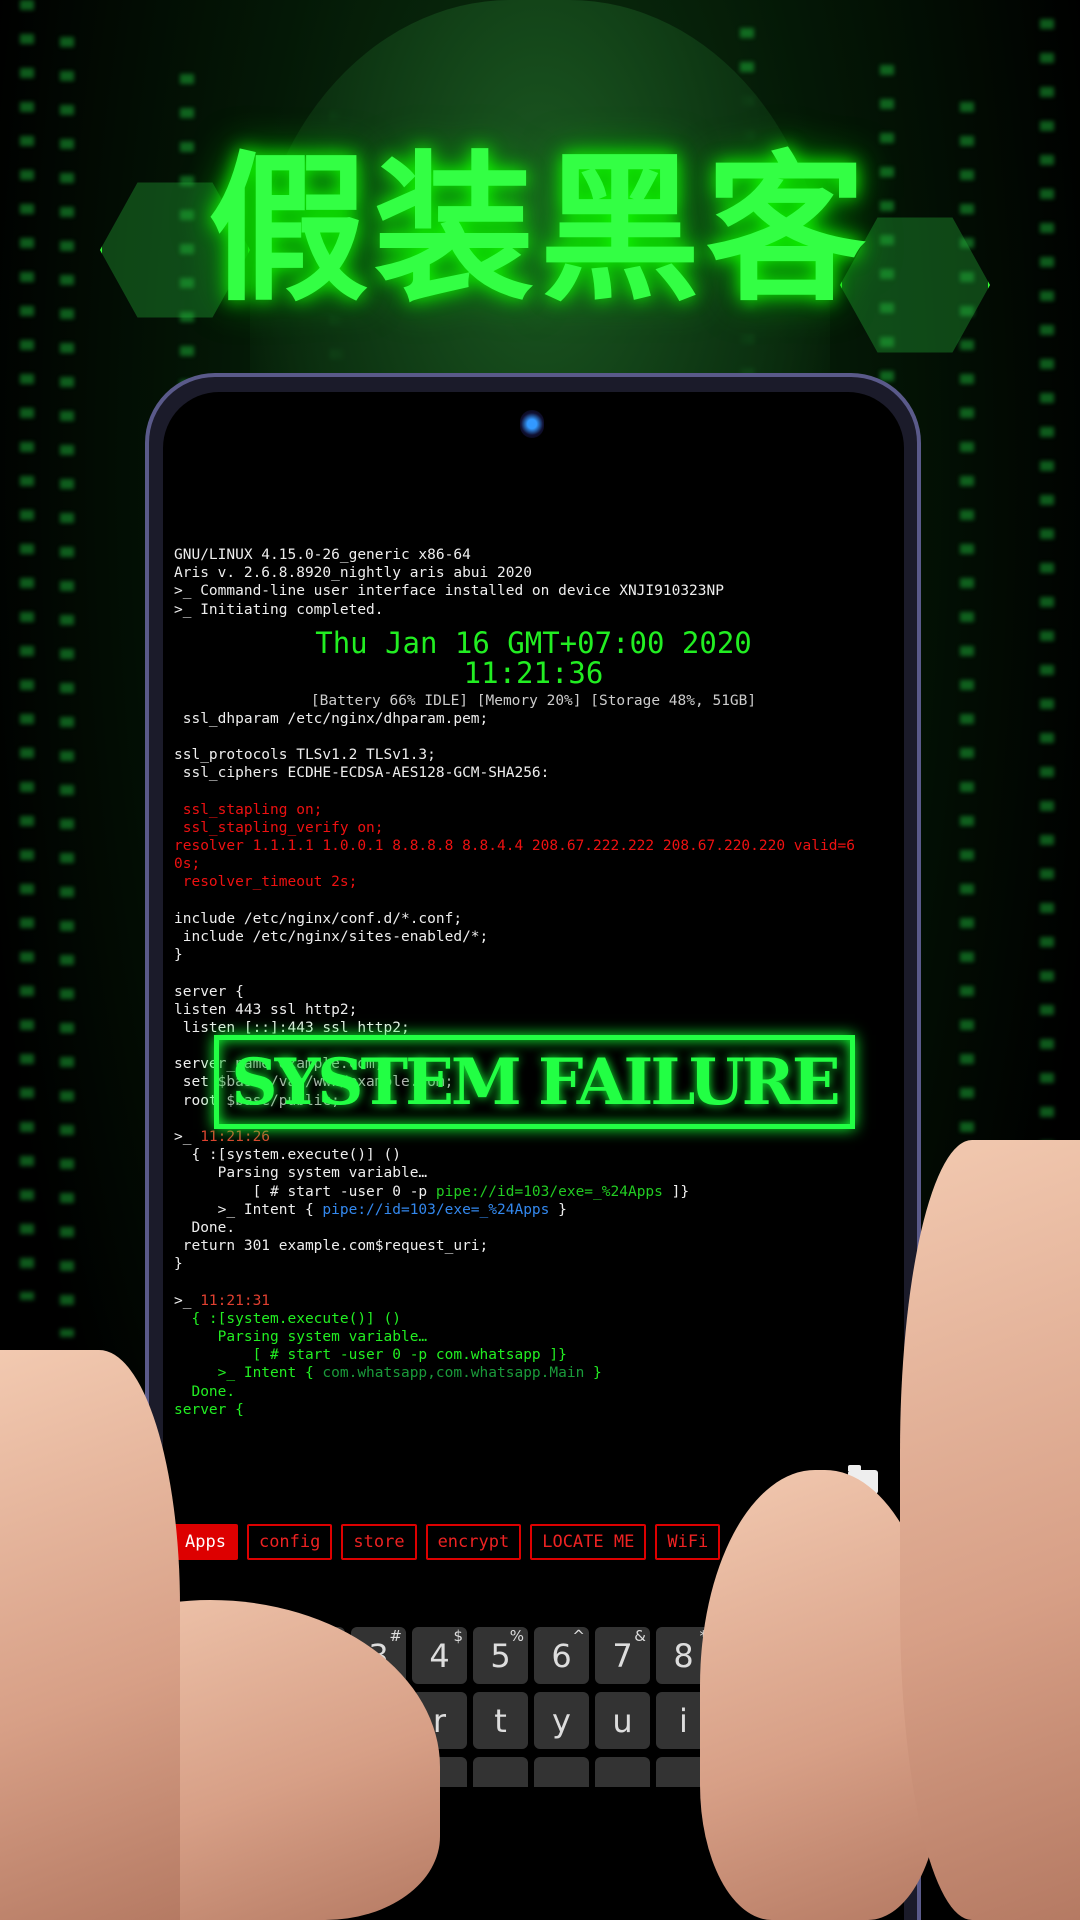 The width and height of the screenshot is (1080, 1920). Describe the element at coordinates (534, 1082) in the screenshot. I see `system-failure-overlay: SYSTEM FAILURE` at that location.